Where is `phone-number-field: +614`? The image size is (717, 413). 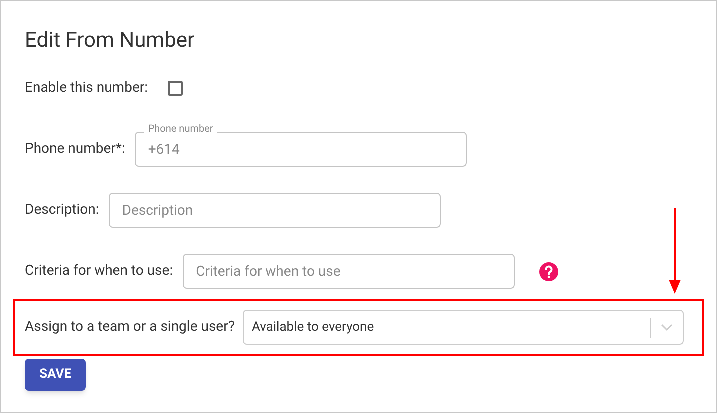 phone-number-field: +614 is located at coordinates (301, 149).